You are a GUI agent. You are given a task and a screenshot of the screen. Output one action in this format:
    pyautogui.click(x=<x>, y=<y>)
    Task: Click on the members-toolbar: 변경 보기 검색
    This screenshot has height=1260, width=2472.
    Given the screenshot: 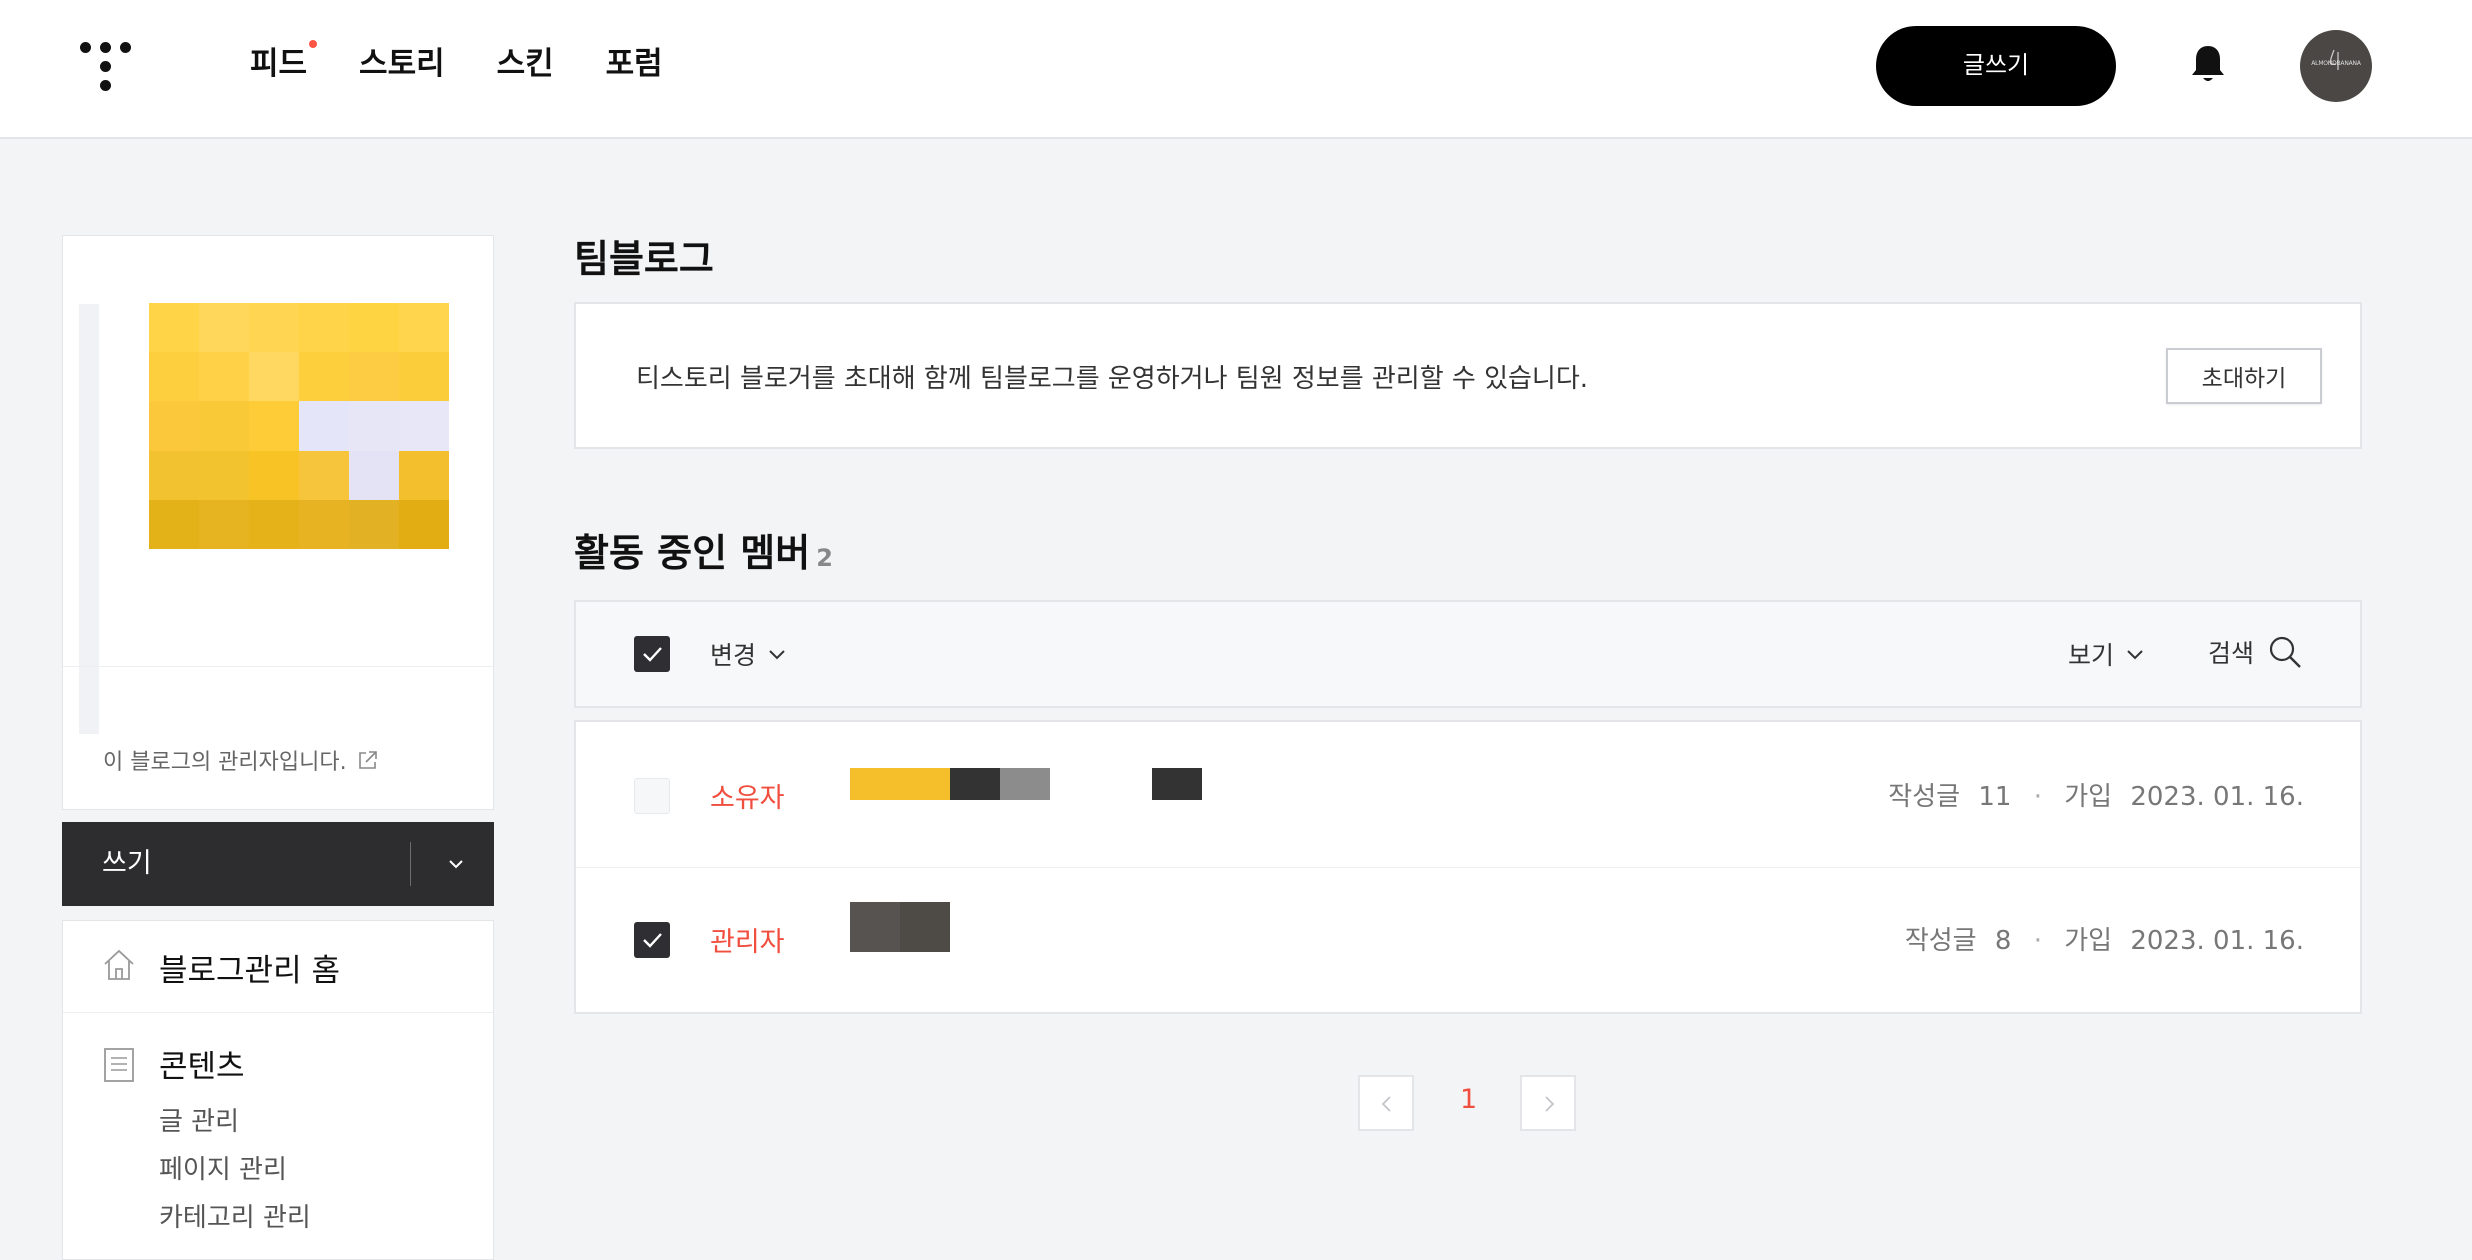 What is the action you would take?
    pyautogui.click(x=1468, y=654)
    